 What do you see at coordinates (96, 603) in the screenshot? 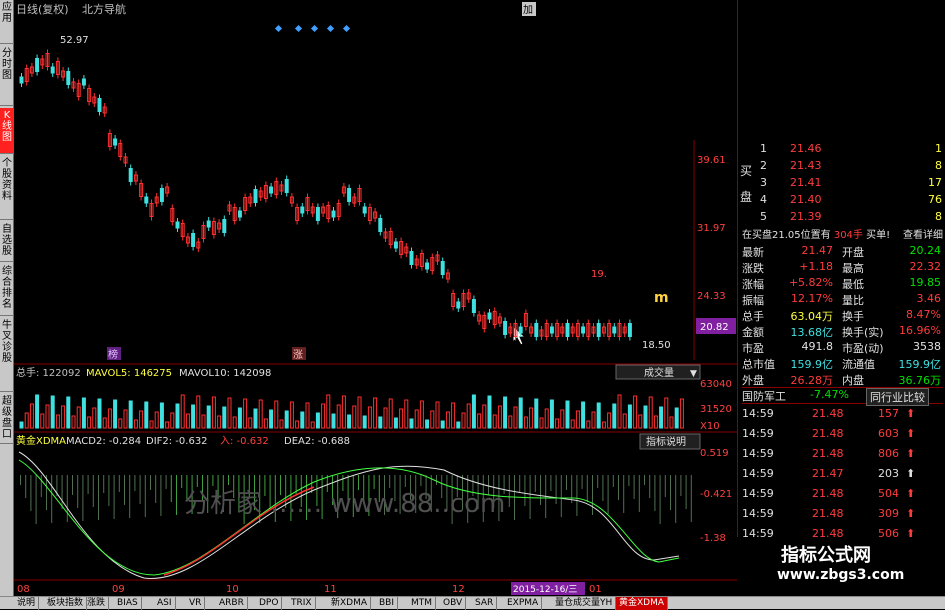
I see `indicator-tab: 涨跌` at bounding box center [96, 603].